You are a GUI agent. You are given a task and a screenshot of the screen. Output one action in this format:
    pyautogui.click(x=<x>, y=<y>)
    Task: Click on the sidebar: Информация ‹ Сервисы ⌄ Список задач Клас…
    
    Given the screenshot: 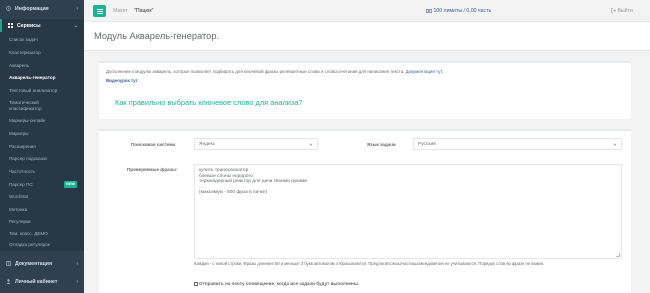 What is the action you would take?
    pyautogui.click(x=42, y=146)
    